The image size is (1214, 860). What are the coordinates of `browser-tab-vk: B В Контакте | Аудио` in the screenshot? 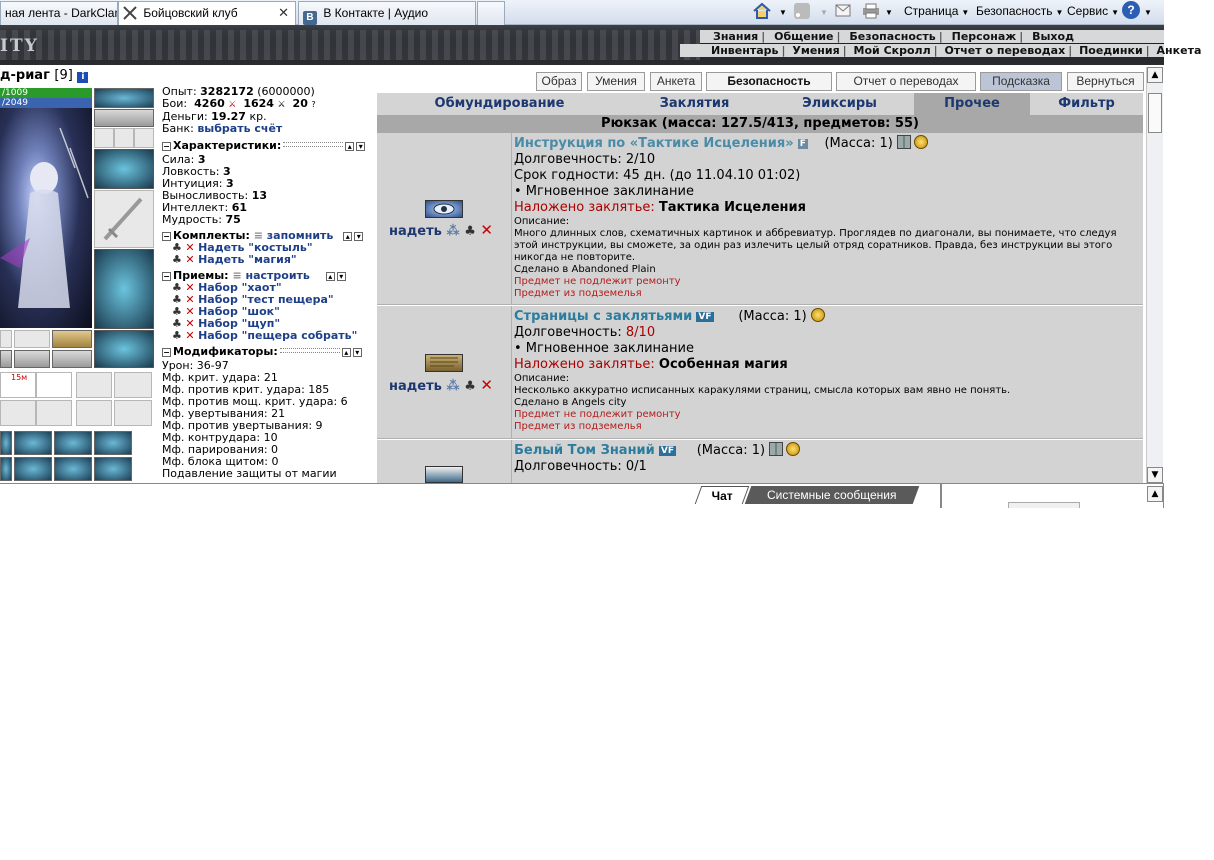 It's located at (387, 13).